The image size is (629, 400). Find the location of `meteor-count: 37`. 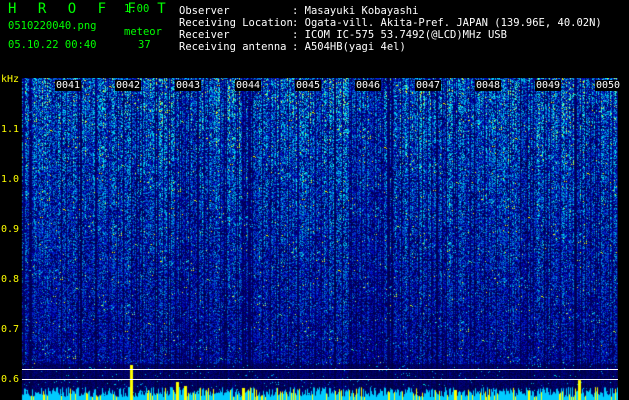

meteor-count: 37 is located at coordinates (144, 45).